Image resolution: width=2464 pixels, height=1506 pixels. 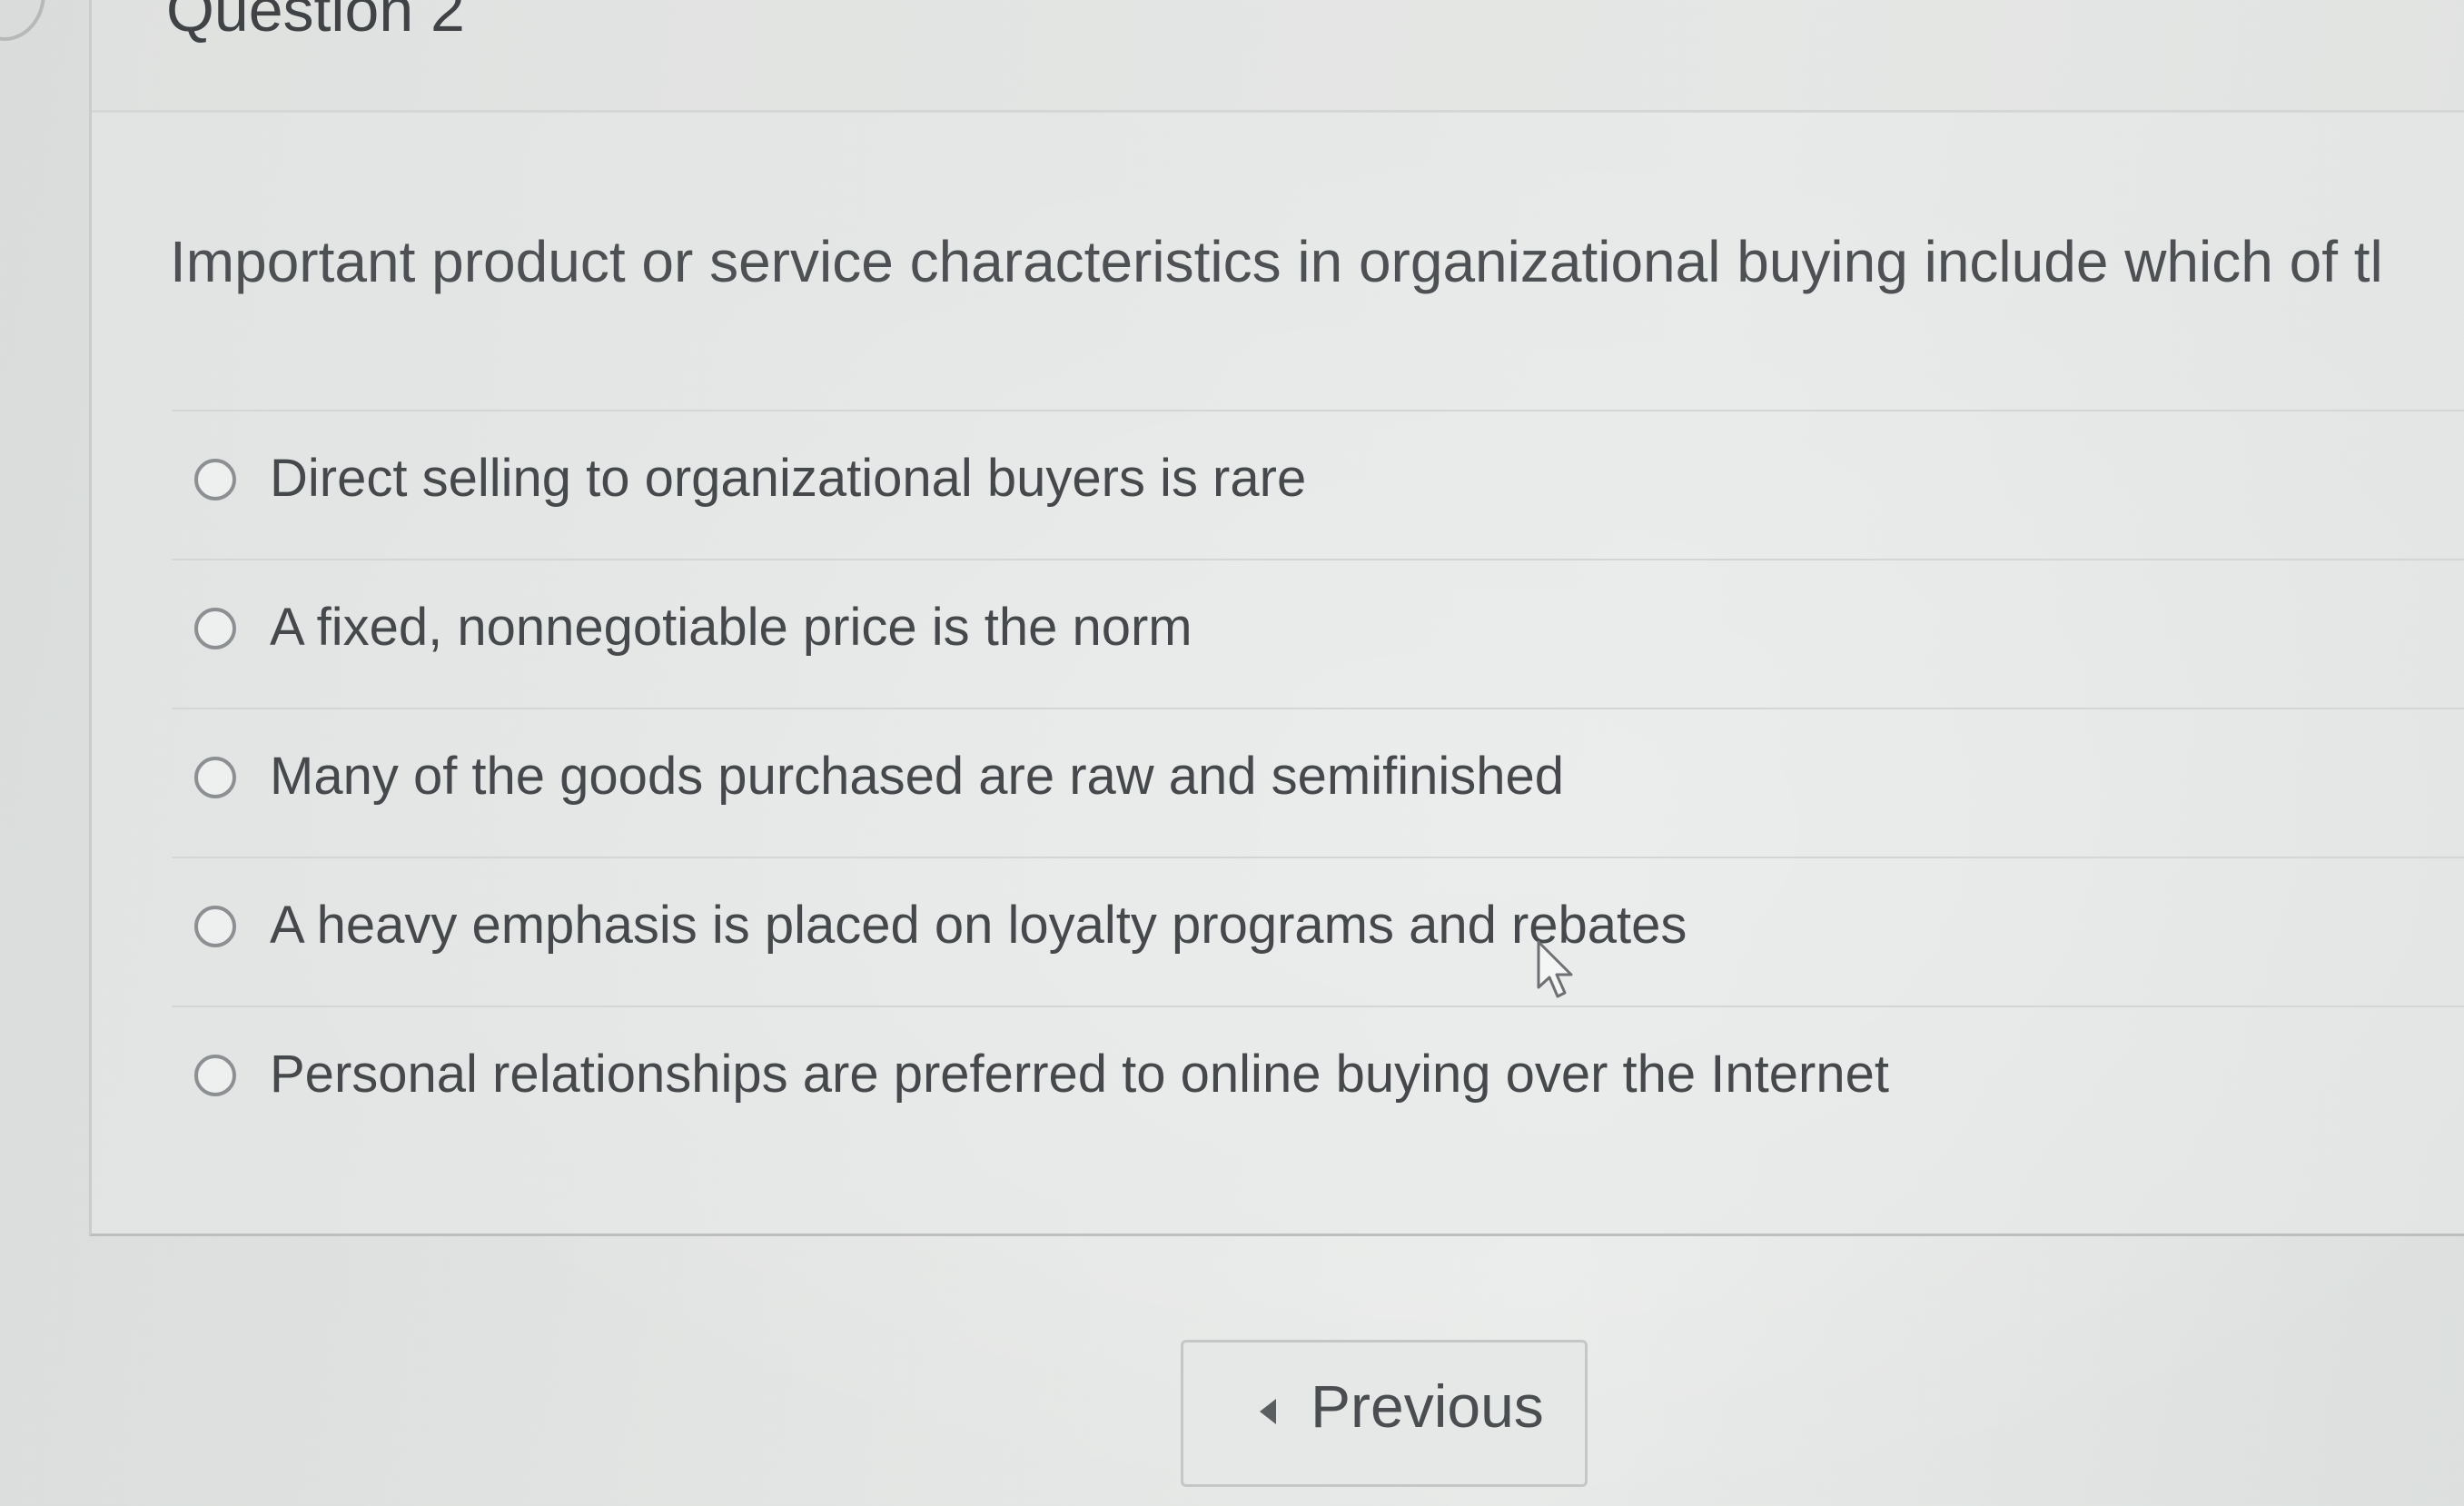 What do you see at coordinates (315, 22) in the screenshot?
I see `question-title: Question 2` at bounding box center [315, 22].